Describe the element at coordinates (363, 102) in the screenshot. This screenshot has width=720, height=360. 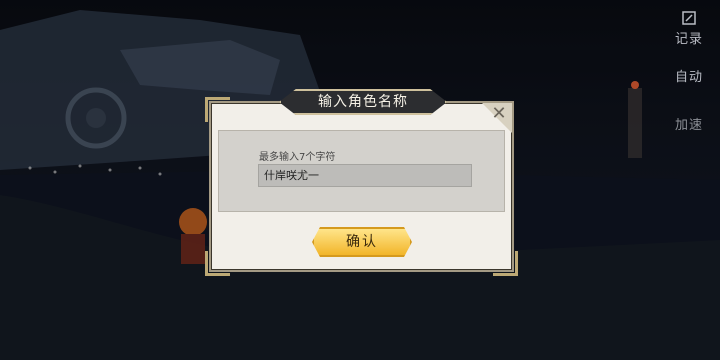
I see `dialog-title: 输入角色名称` at that location.